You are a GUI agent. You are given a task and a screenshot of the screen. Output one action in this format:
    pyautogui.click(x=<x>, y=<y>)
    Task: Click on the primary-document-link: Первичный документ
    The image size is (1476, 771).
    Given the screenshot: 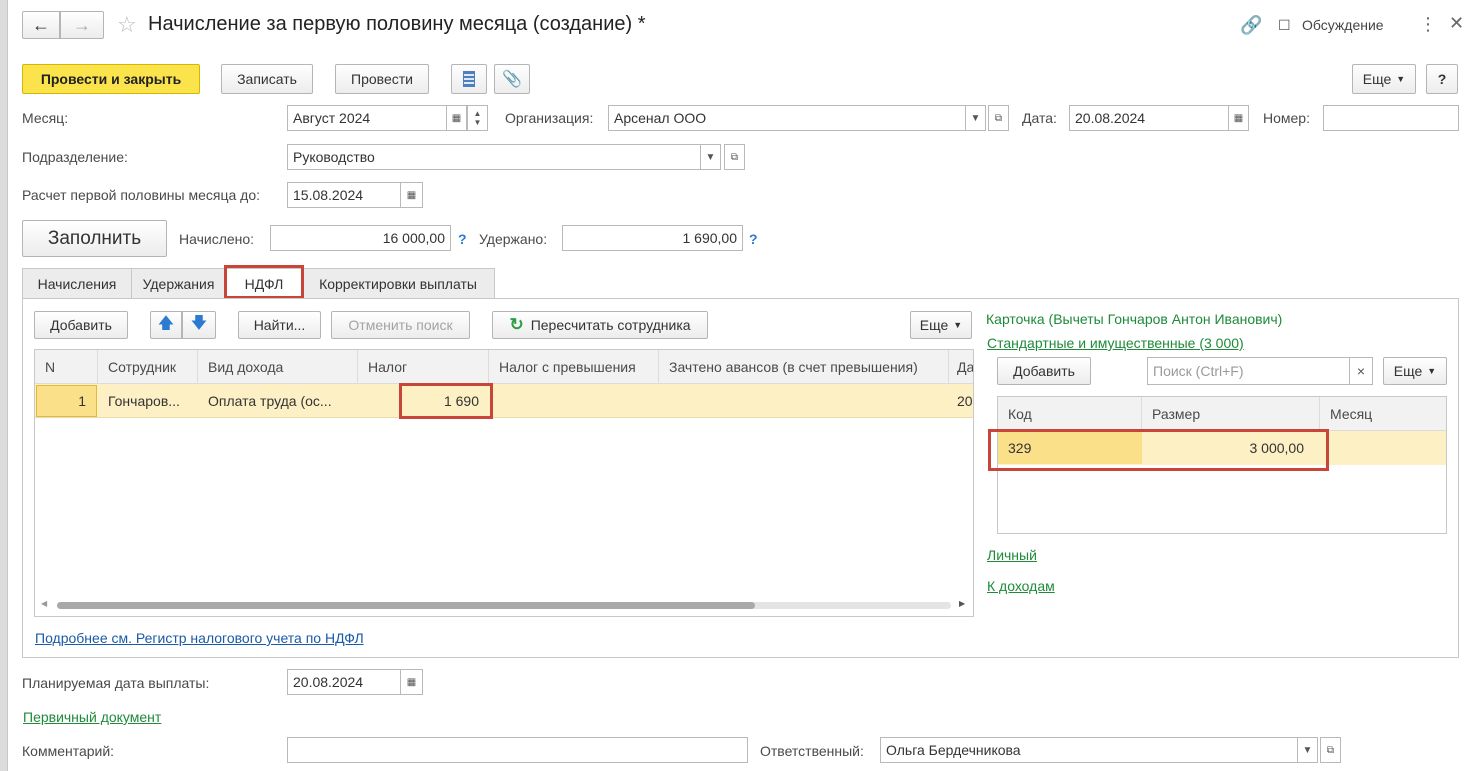 What is the action you would take?
    pyautogui.click(x=92, y=717)
    